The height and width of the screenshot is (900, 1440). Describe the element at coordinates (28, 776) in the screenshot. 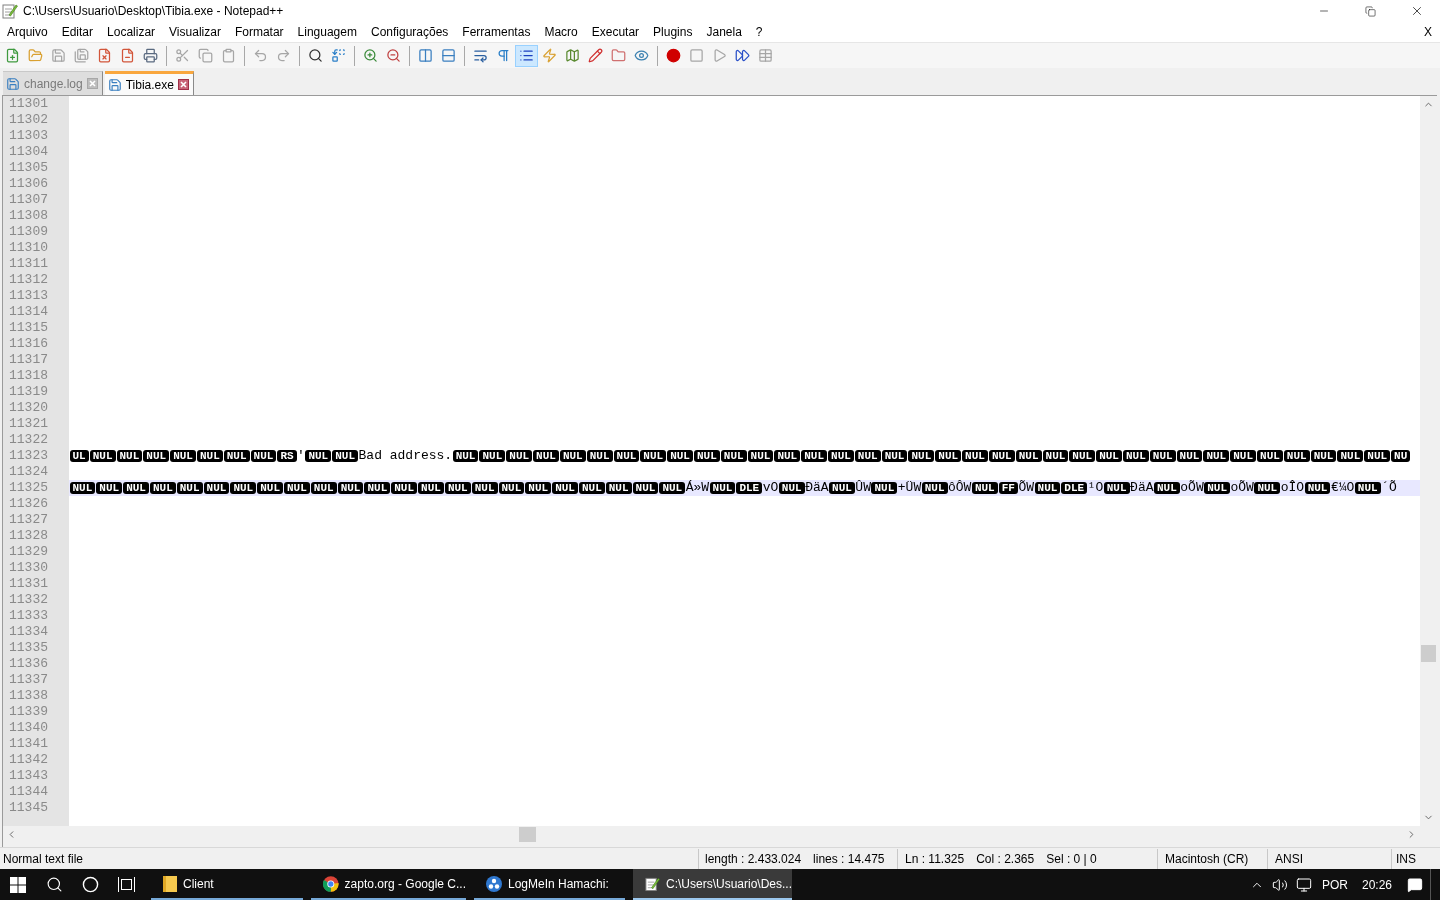

I see `line-number: 11343` at that location.